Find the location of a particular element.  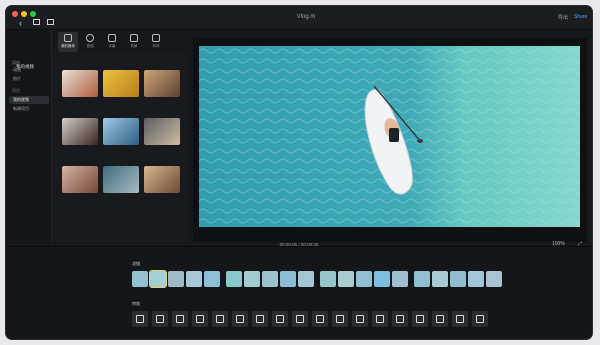

sidebar-item-label: 照片 is located at coordinates (17, 78).